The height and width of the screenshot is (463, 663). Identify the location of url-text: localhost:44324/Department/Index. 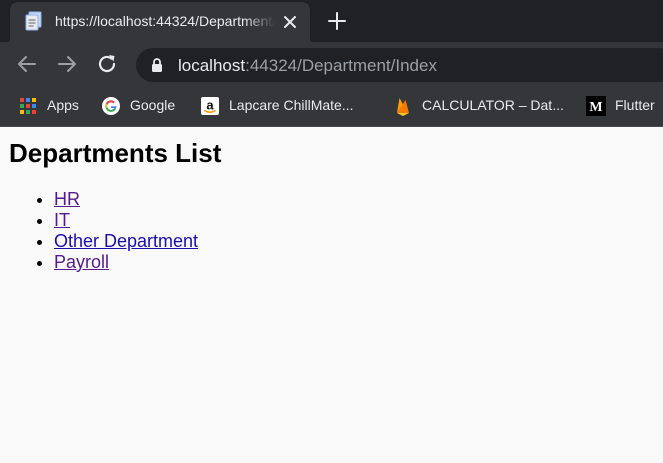
(307, 66).